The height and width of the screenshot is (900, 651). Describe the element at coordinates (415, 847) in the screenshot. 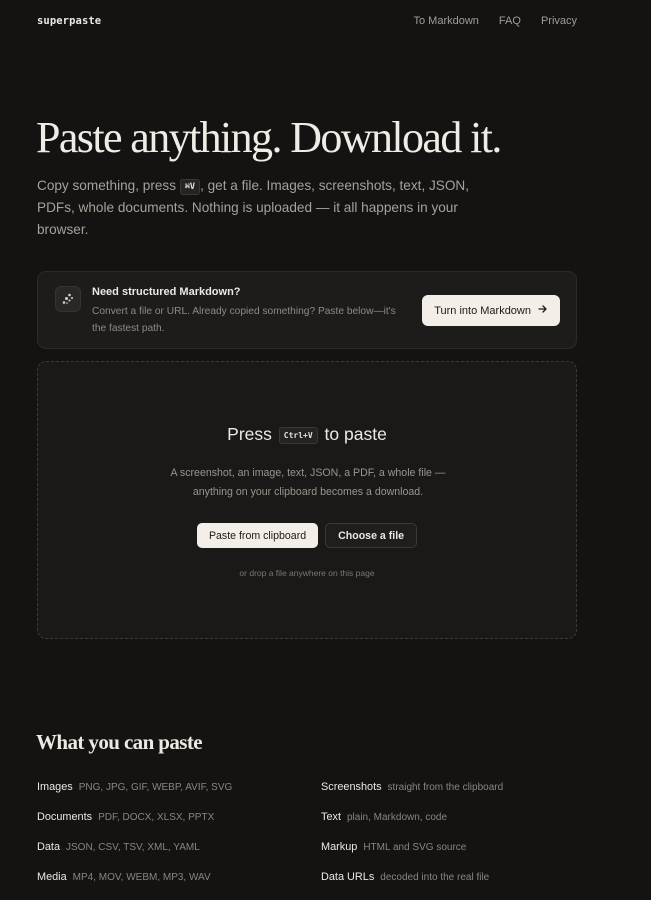

I see `format-desc: HTML and SVG source` at that location.